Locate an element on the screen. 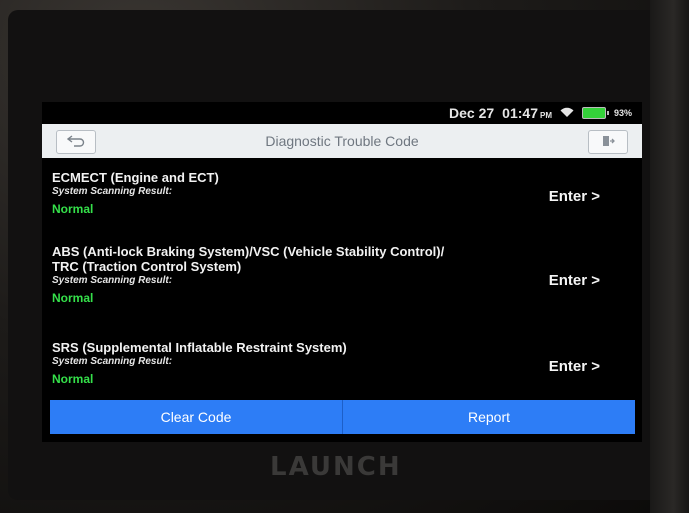 The height and width of the screenshot is (513, 689). battery-percent: 93% is located at coordinates (622, 113).